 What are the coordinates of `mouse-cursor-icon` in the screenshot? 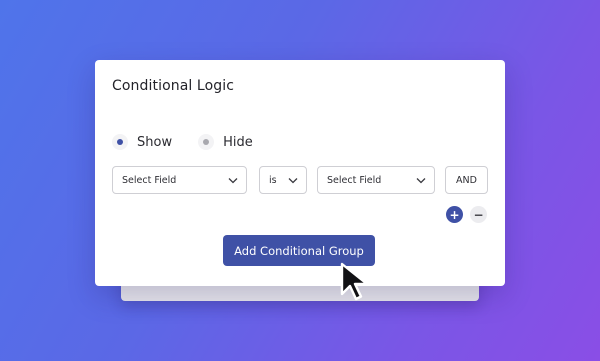 It's located at (354, 281).